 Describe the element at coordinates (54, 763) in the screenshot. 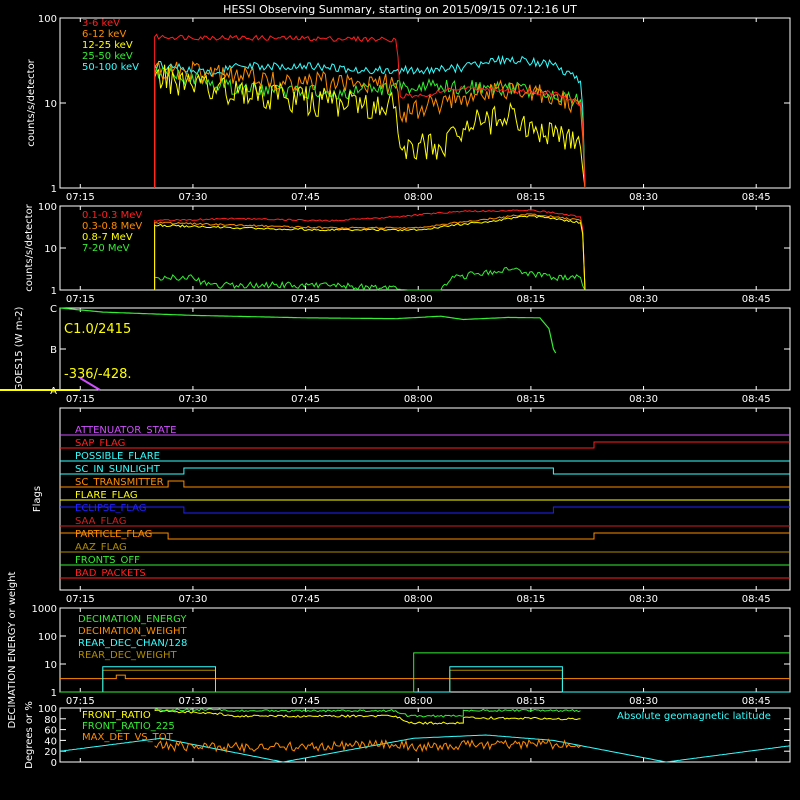

I see `y-tick-label: 0` at that location.